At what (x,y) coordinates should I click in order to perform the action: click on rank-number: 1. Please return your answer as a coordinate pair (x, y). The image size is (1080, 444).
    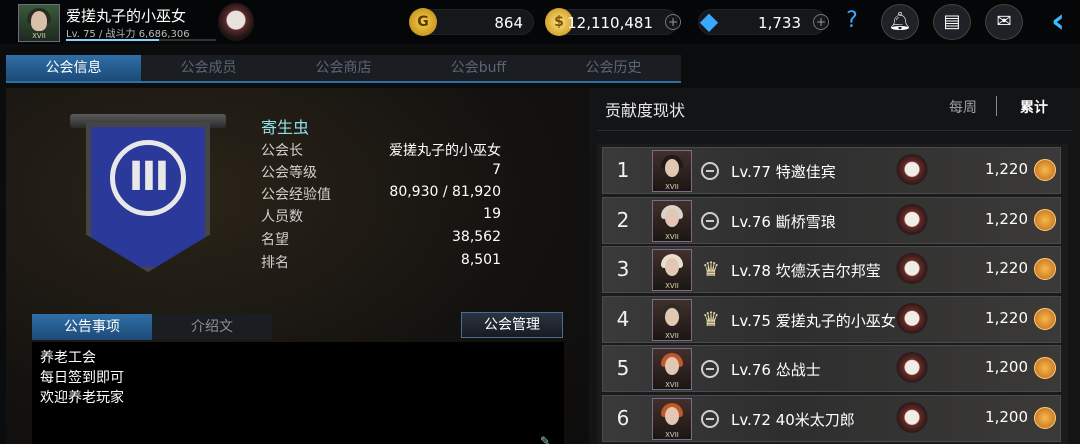
    Looking at the image, I should click on (623, 170).